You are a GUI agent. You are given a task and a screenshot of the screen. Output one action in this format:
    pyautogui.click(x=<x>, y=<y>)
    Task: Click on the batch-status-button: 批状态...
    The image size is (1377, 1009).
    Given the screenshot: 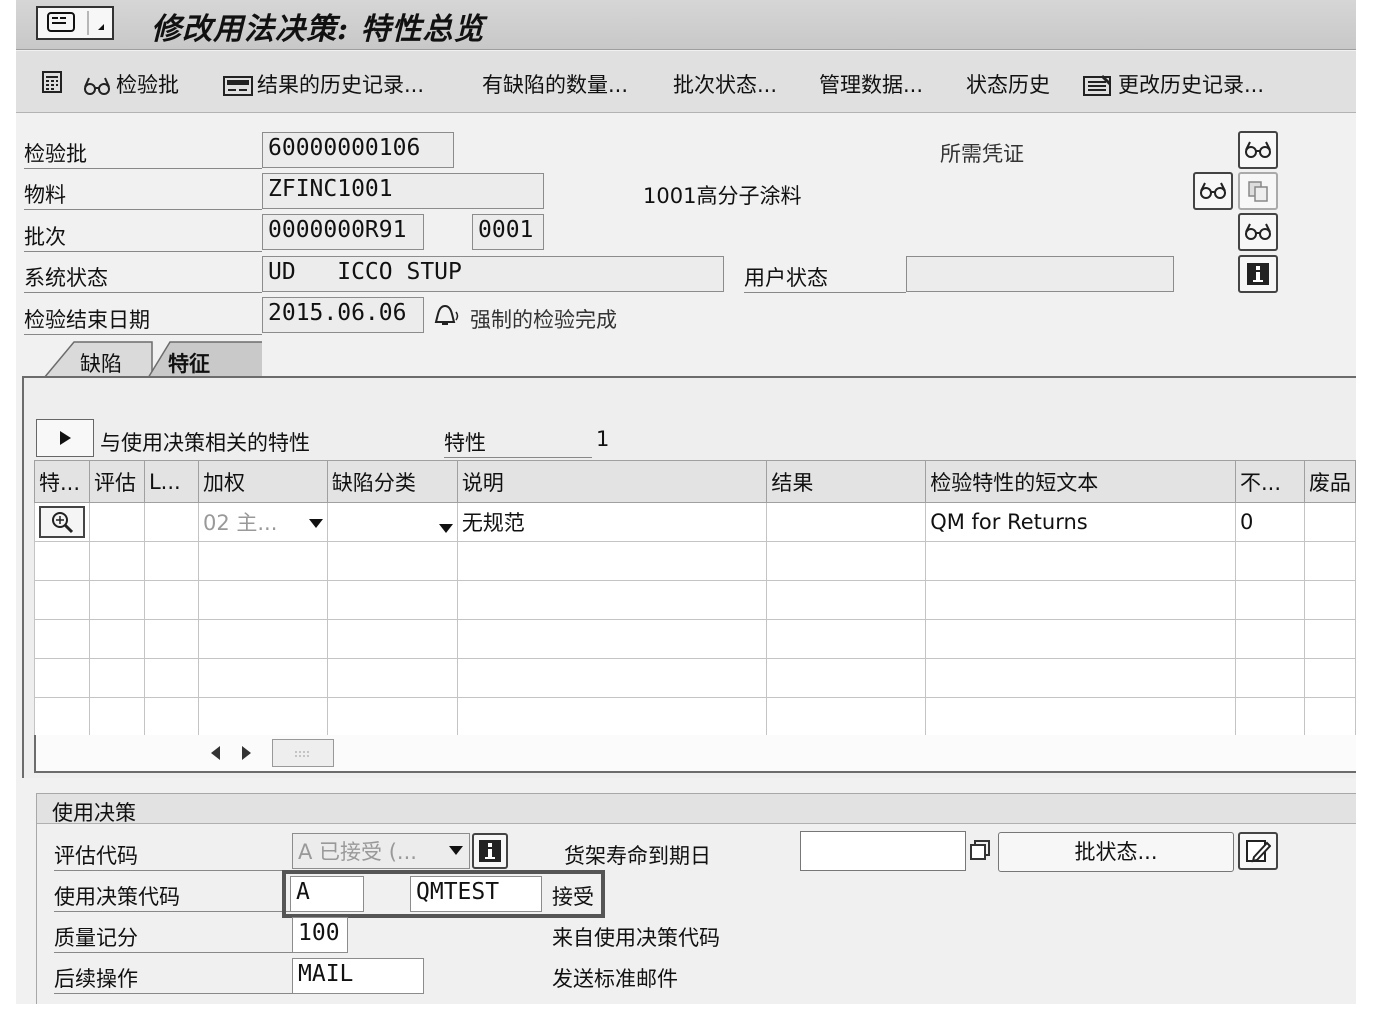 What is the action you would take?
    pyautogui.click(x=1116, y=852)
    